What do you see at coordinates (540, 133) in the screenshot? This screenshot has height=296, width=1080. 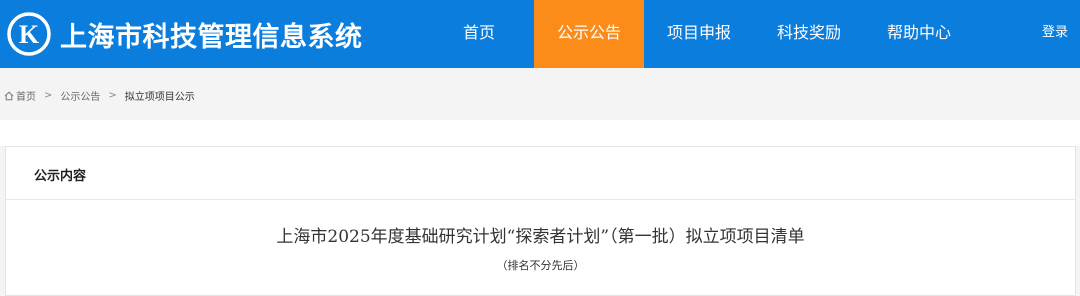 I see `content-top-spacer` at bounding box center [540, 133].